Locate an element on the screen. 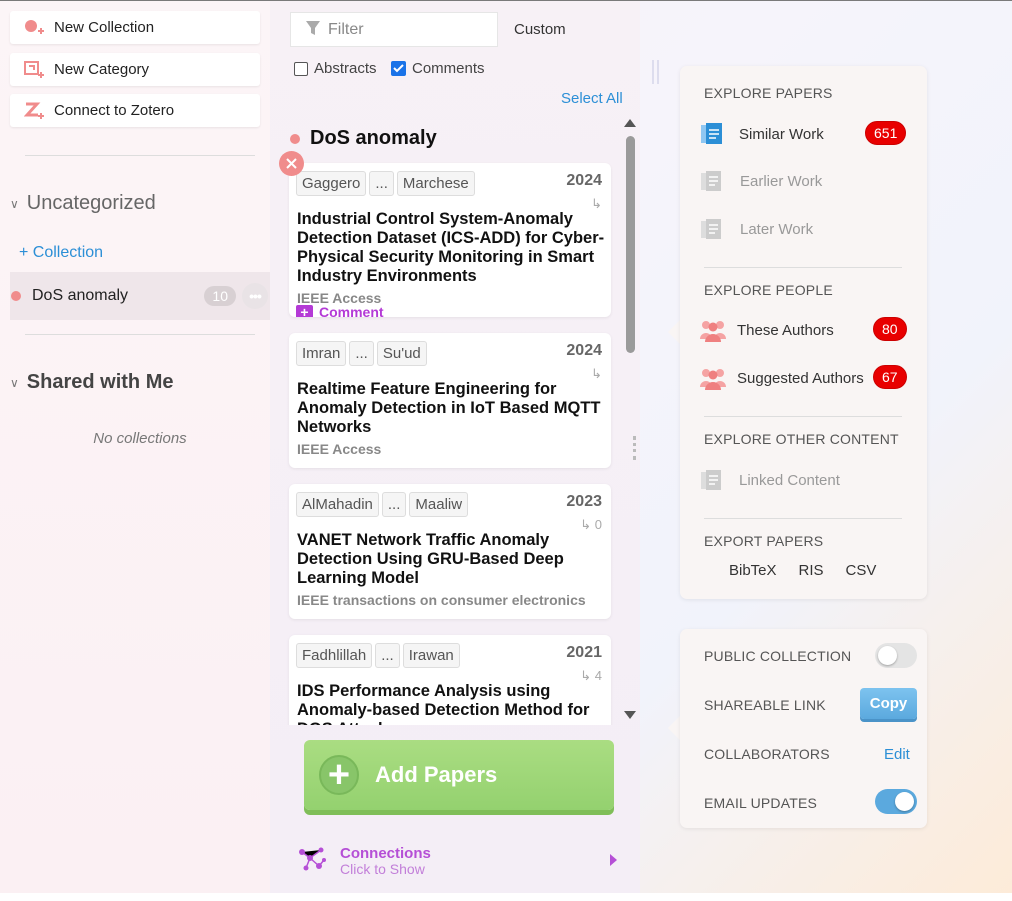 The height and width of the screenshot is (901, 1012). document-stack-icon is located at coordinates (713, 229).